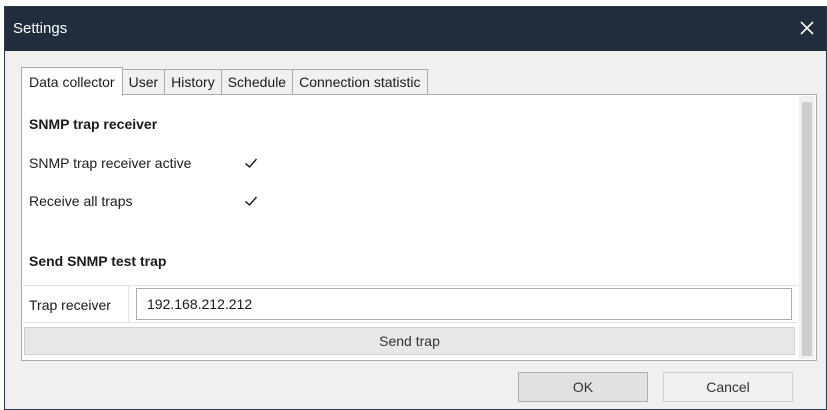 The height and width of the screenshot is (410, 827). Describe the element at coordinates (93, 124) in the screenshot. I see `section-title-snmp-trap-receiver: SNMP trap receiver` at that location.